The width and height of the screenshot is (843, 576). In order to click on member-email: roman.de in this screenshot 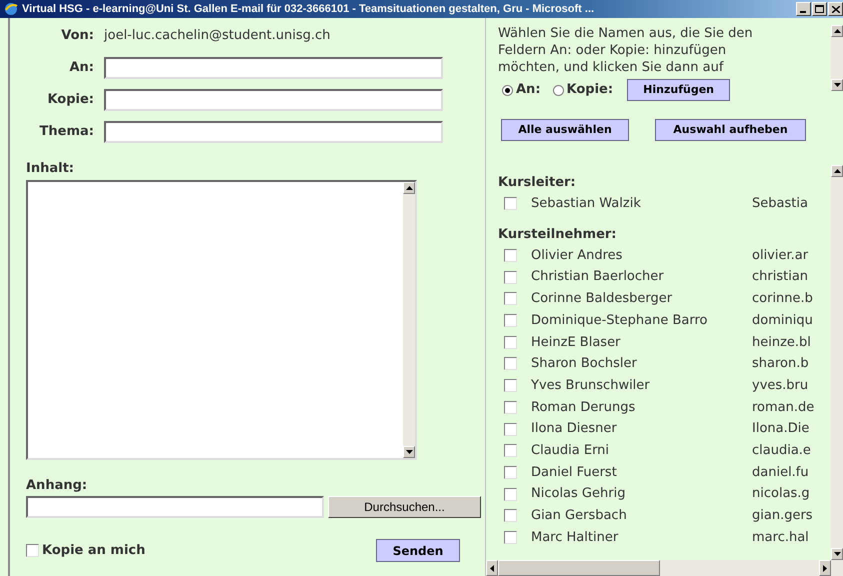, I will do `click(783, 407)`.